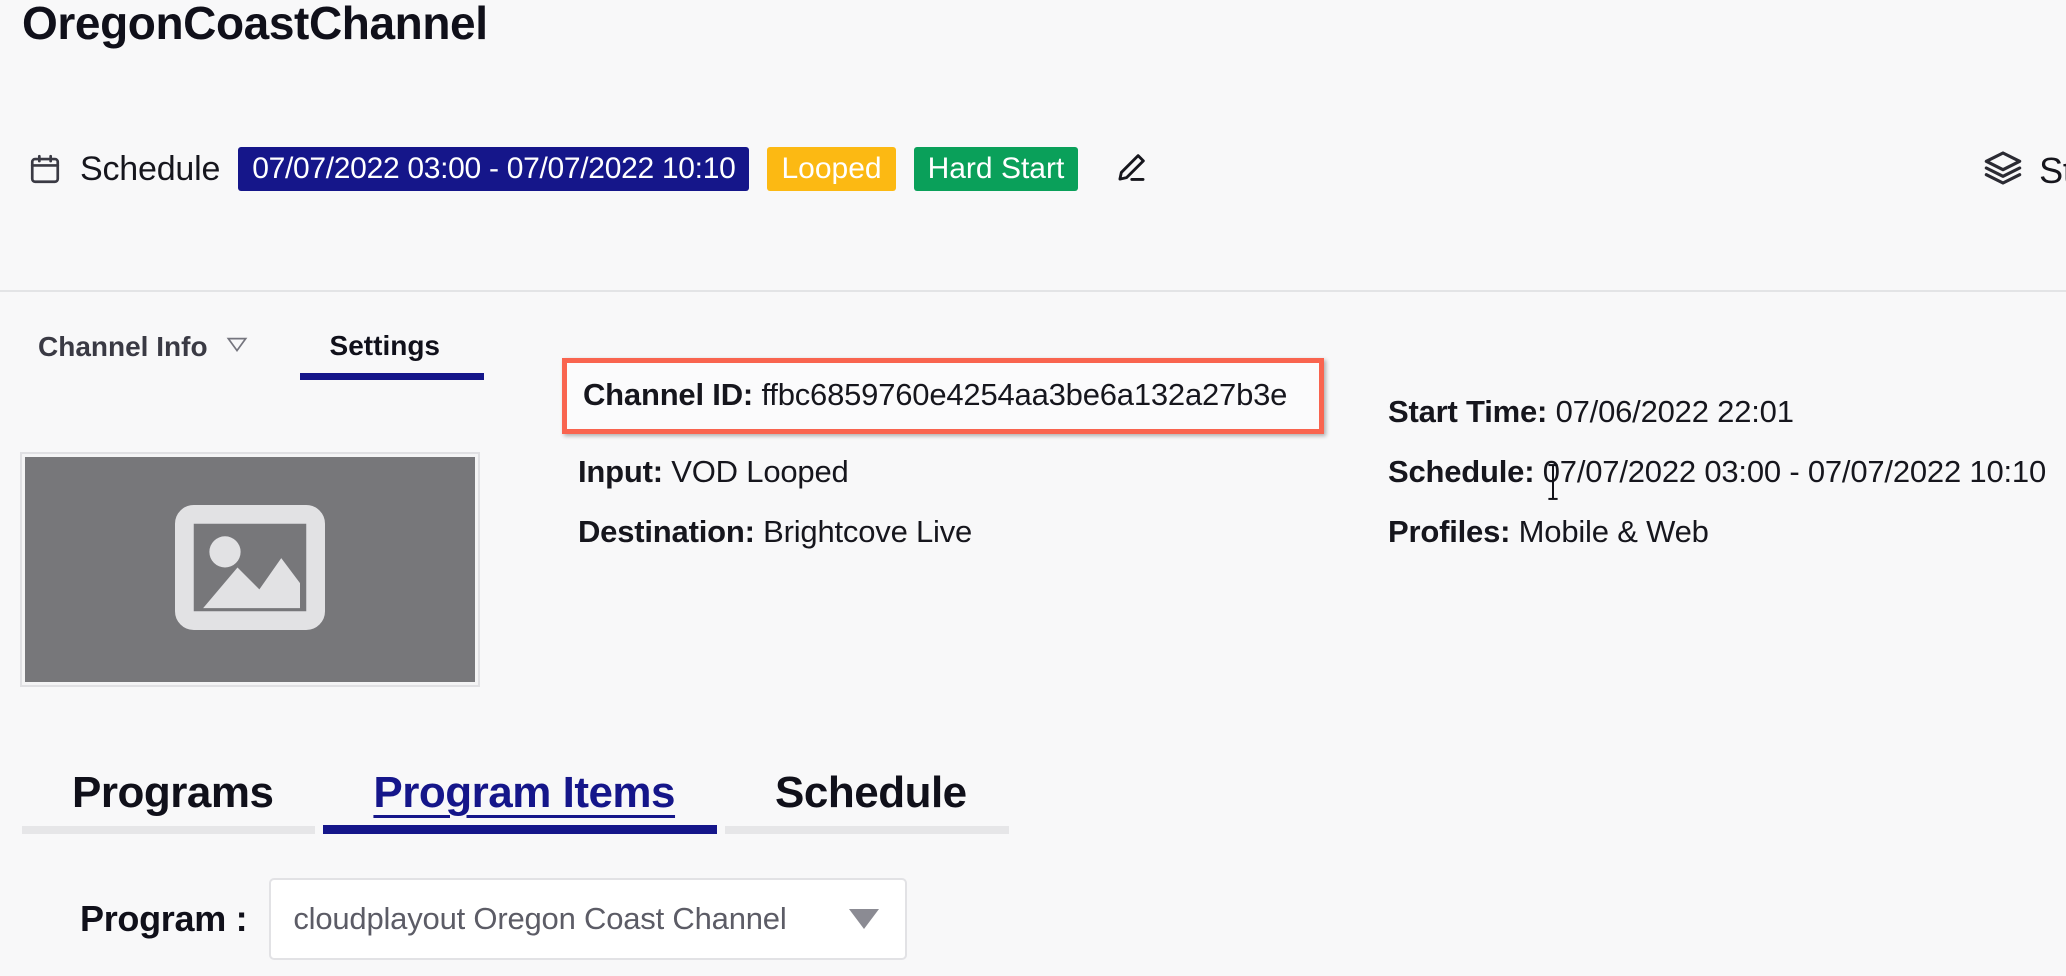 Image resolution: width=2066 pixels, height=976 pixels. What do you see at coordinates (1794, 471) in the screenshot?
I see `schedule-detail-value: 07/07/2022 03:00 - 07/07/2022 10:10` at bounding box center [1794, 471].